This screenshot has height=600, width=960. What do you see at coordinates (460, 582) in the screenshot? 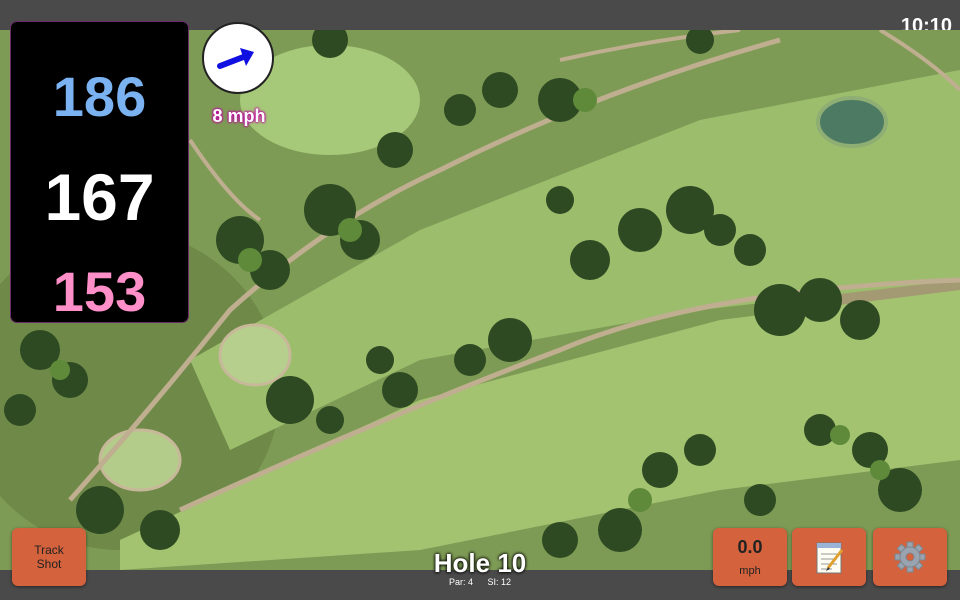
I see `hole-par: Par: 4` at bounding box center [460, 582].